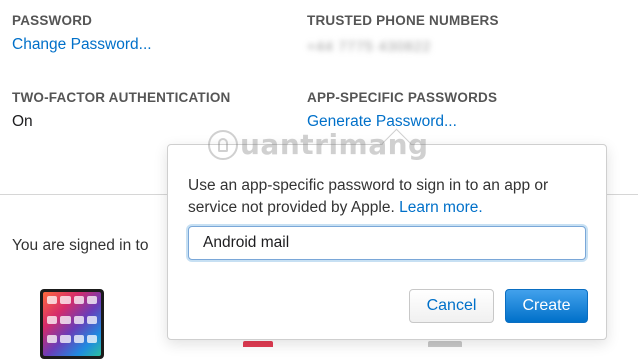  Describe the element at coordinates (258, 344) in the screenshot. I see `device-thumbnail-partial` at that location.